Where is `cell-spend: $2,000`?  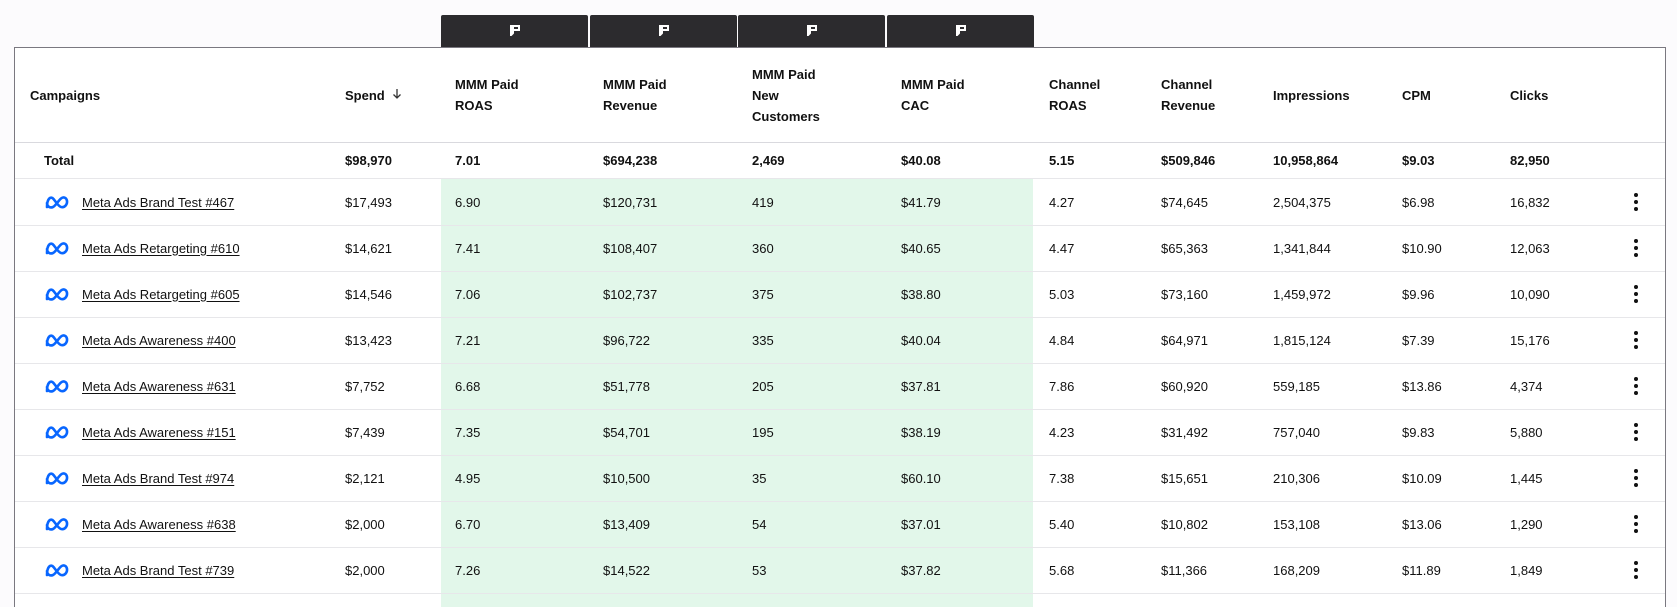 cell-spend: $2,000 is located at coordinates (365, 570).